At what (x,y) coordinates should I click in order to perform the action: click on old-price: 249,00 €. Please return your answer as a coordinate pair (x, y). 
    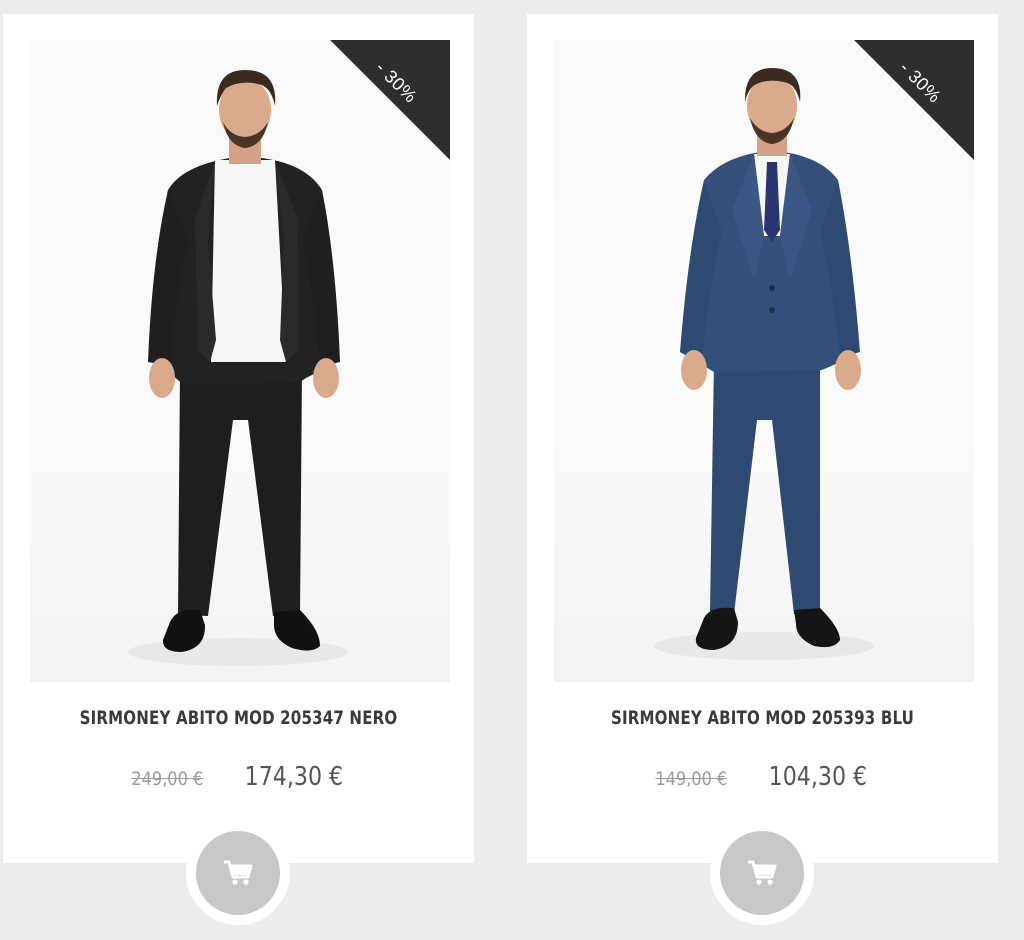
    Looking at the image, I should click on (167, 779).